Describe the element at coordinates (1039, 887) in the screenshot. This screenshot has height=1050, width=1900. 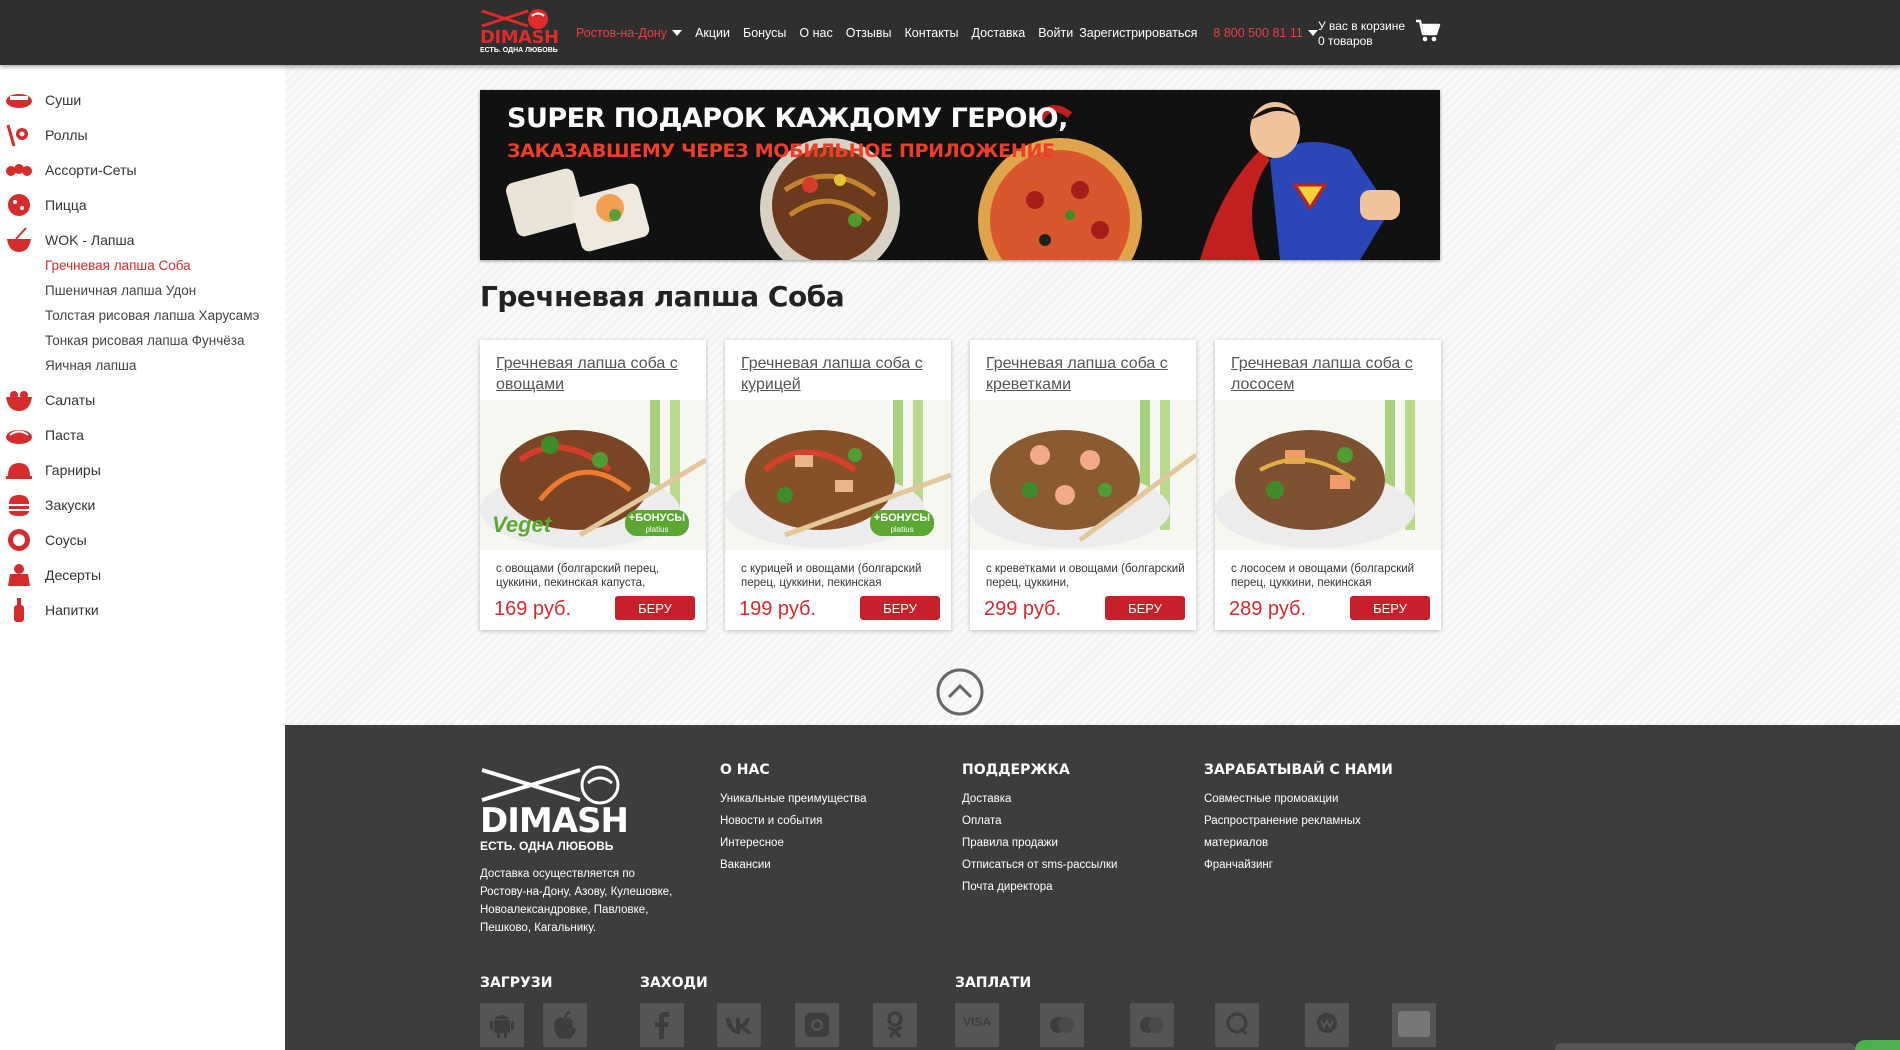
I see `footer-link: Почта директора` at that location.